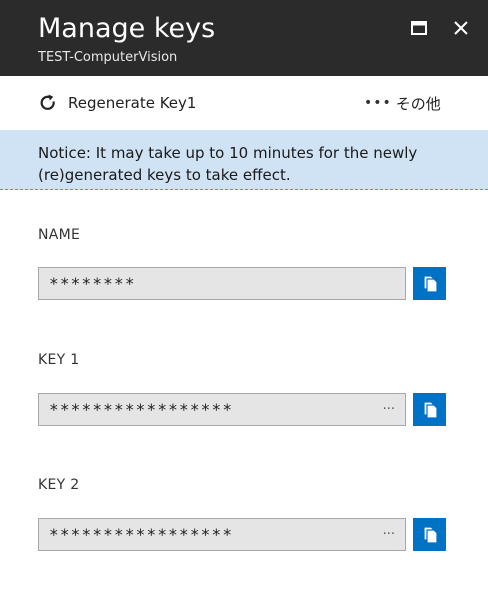 This screenshot has height=605, width=488. What do you see at coordinates (141, 409) in the screenshot?
I see `key1-value: *****************` at bounding box center [141, 409].